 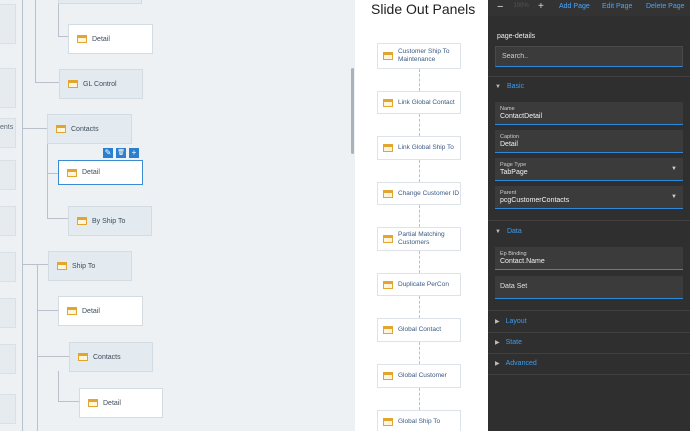 I want to click on edge-label: ents, so click(x=7, y=127).